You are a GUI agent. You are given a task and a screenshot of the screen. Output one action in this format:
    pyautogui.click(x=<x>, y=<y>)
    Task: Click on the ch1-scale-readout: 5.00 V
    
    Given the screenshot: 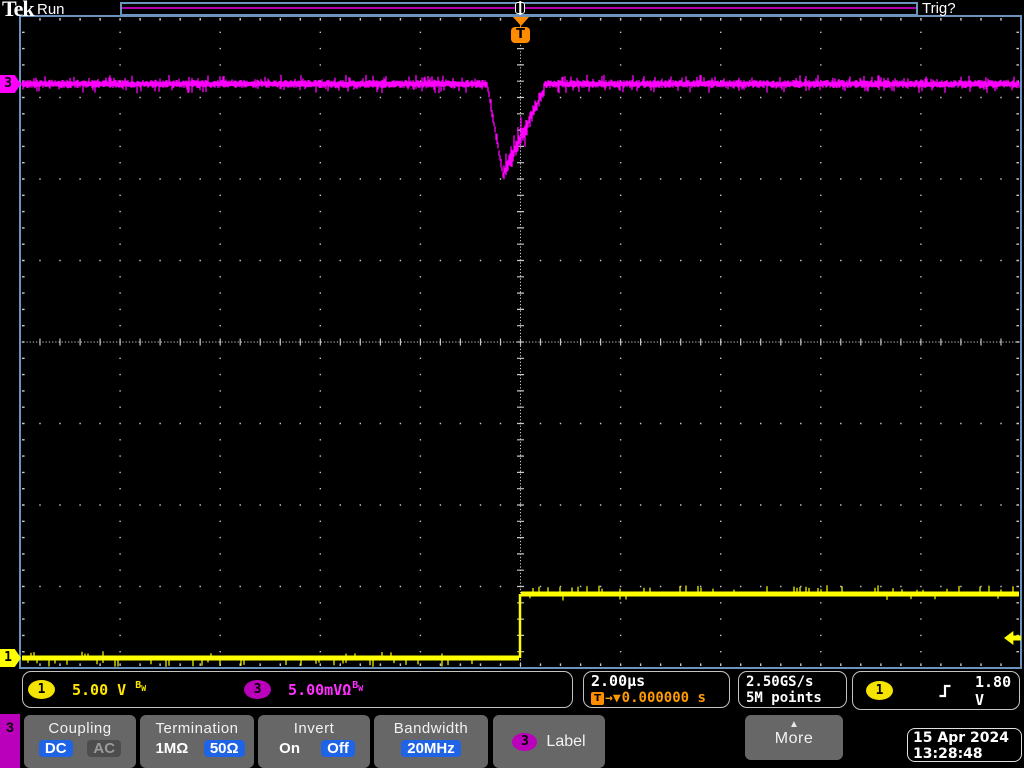 What is the action you would take?
    pyautogui.click(x=99, y=689)
    